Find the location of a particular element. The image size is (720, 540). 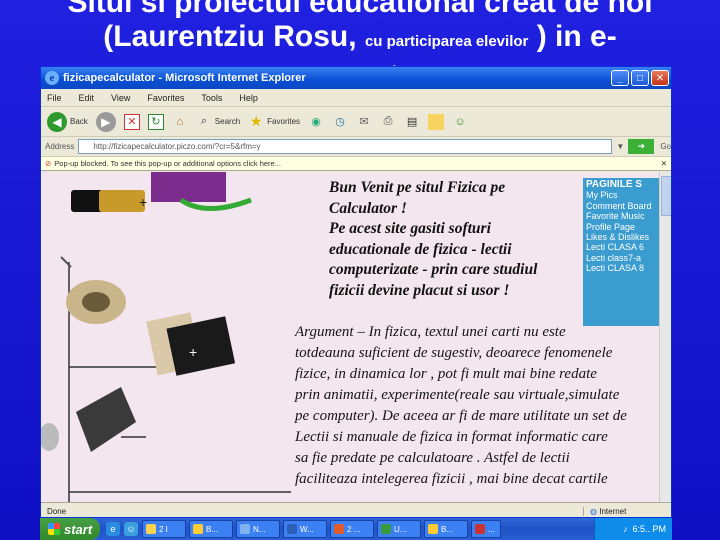

task-button: 2 I is located at coordinates (164, 529).